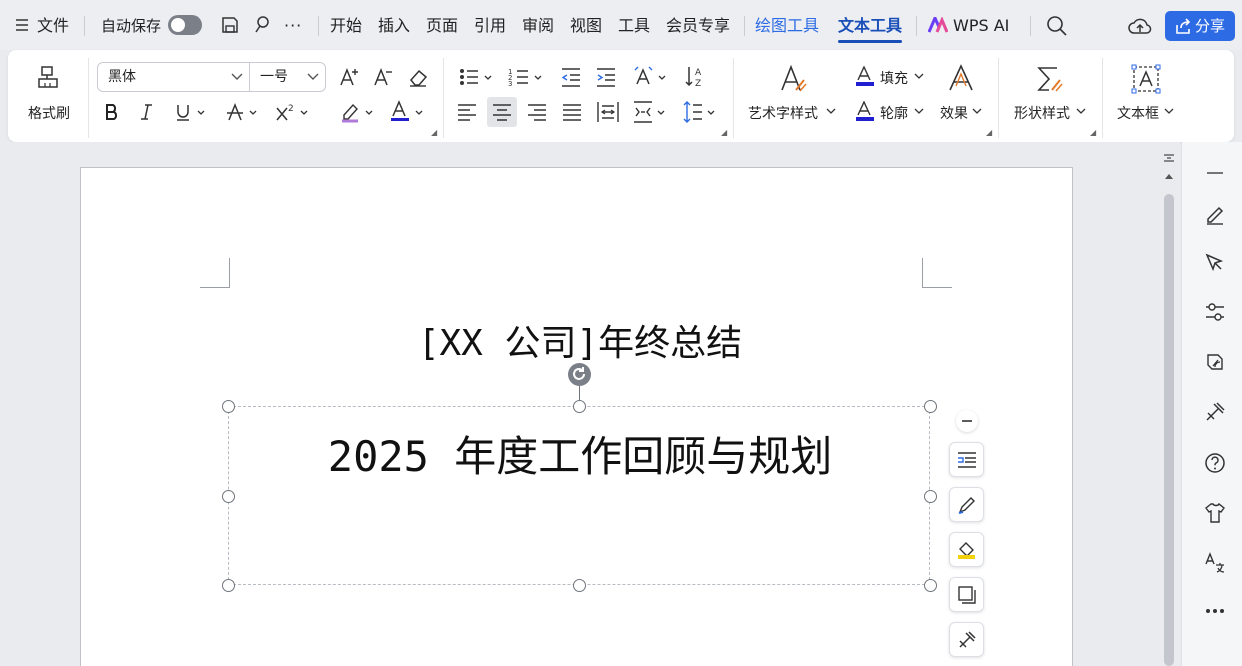 This screenshot has width=1242, height=666. Describe the element at coordinates (580, 340) in the screenshot. I see `document-title: [XX 公司]年终总结` at that location.